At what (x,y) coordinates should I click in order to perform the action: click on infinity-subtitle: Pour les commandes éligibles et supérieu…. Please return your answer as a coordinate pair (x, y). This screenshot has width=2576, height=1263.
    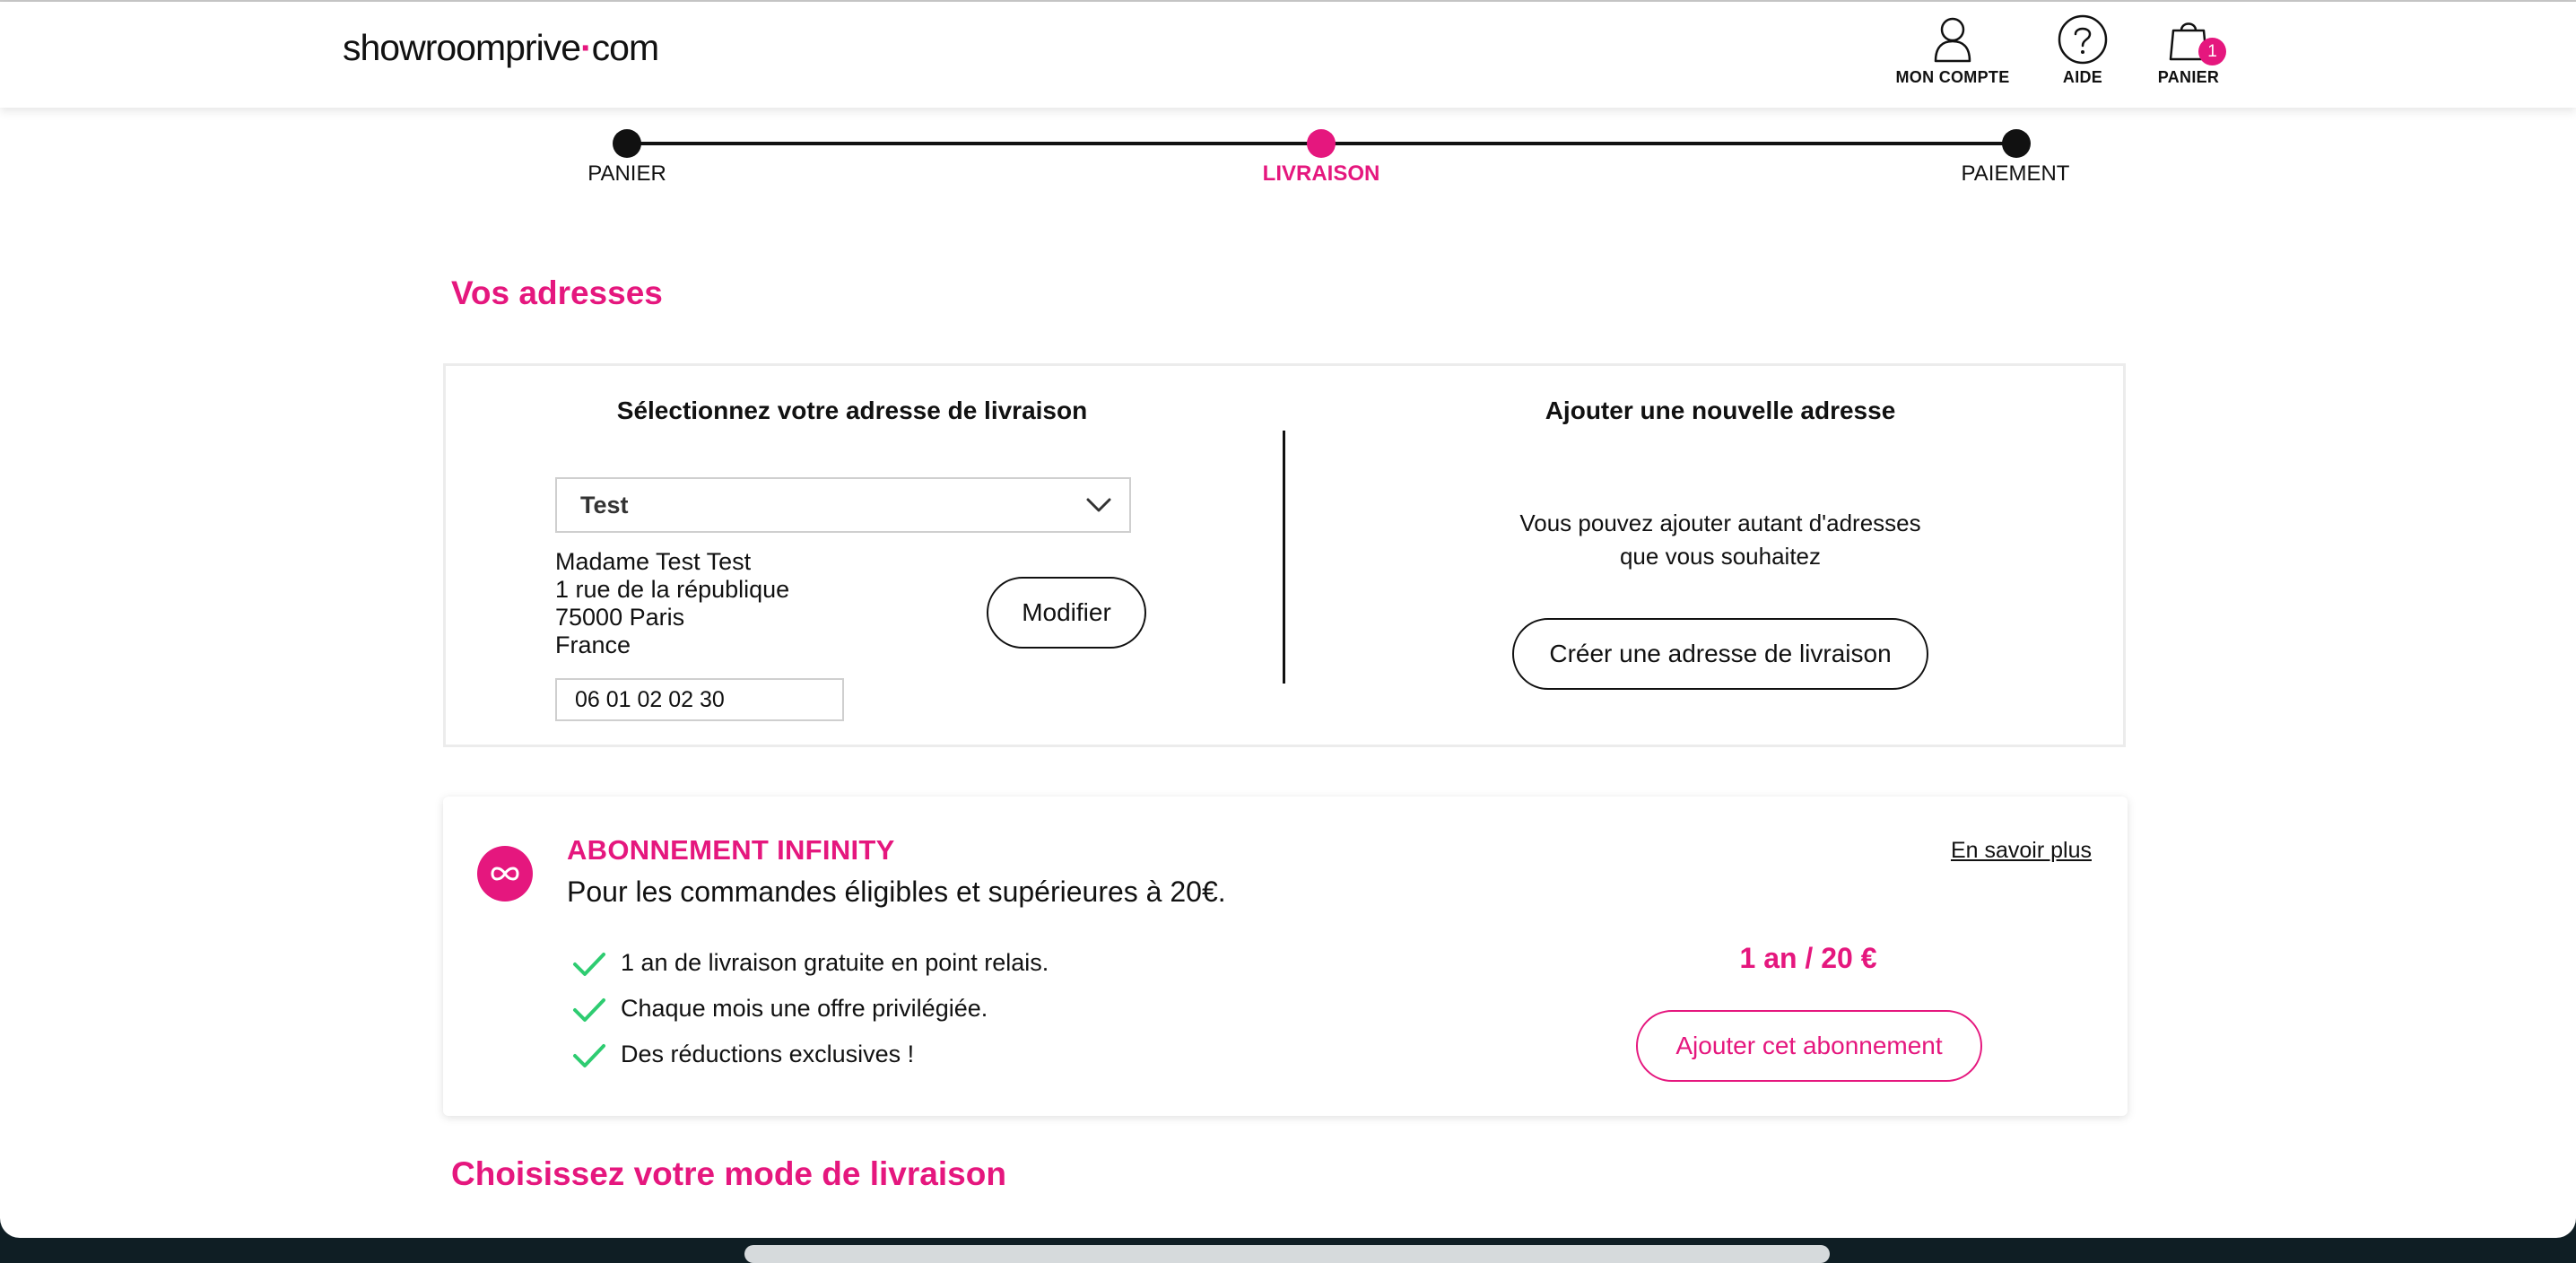
    Looking at the image, I should click on (896, 892).